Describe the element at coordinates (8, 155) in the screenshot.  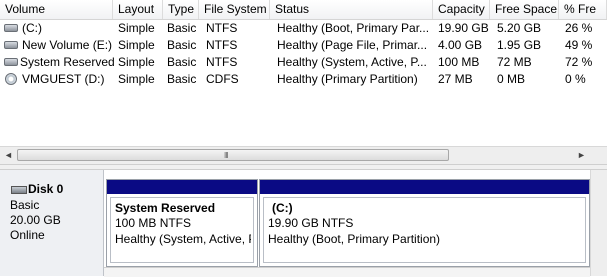
I see `scroll-left-button: ◄` at that location.